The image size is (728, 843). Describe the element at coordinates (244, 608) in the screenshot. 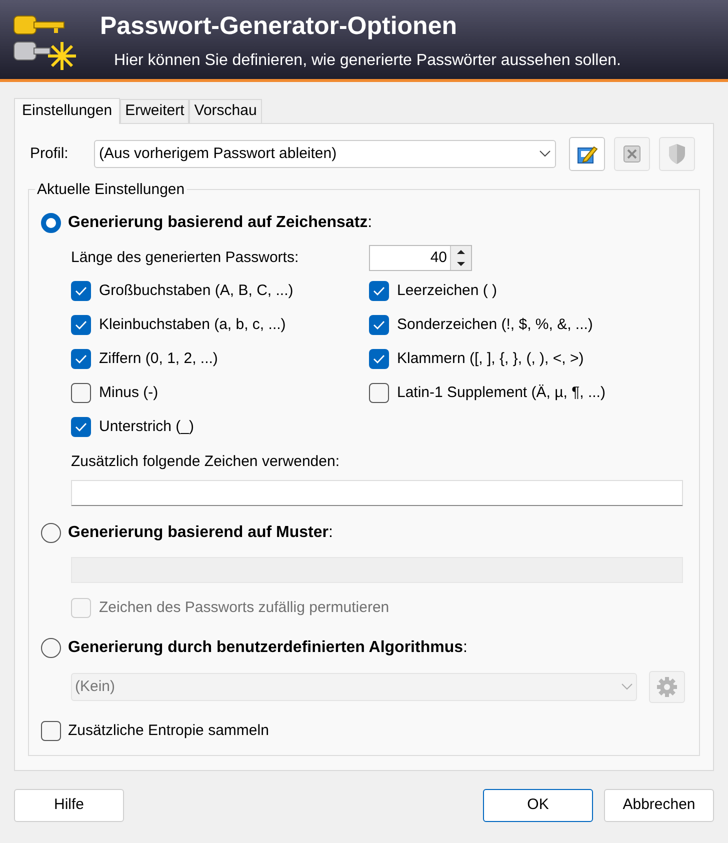

I see `checkbox-label: Zeichen des Passworts zufällig permutieren` at that location.